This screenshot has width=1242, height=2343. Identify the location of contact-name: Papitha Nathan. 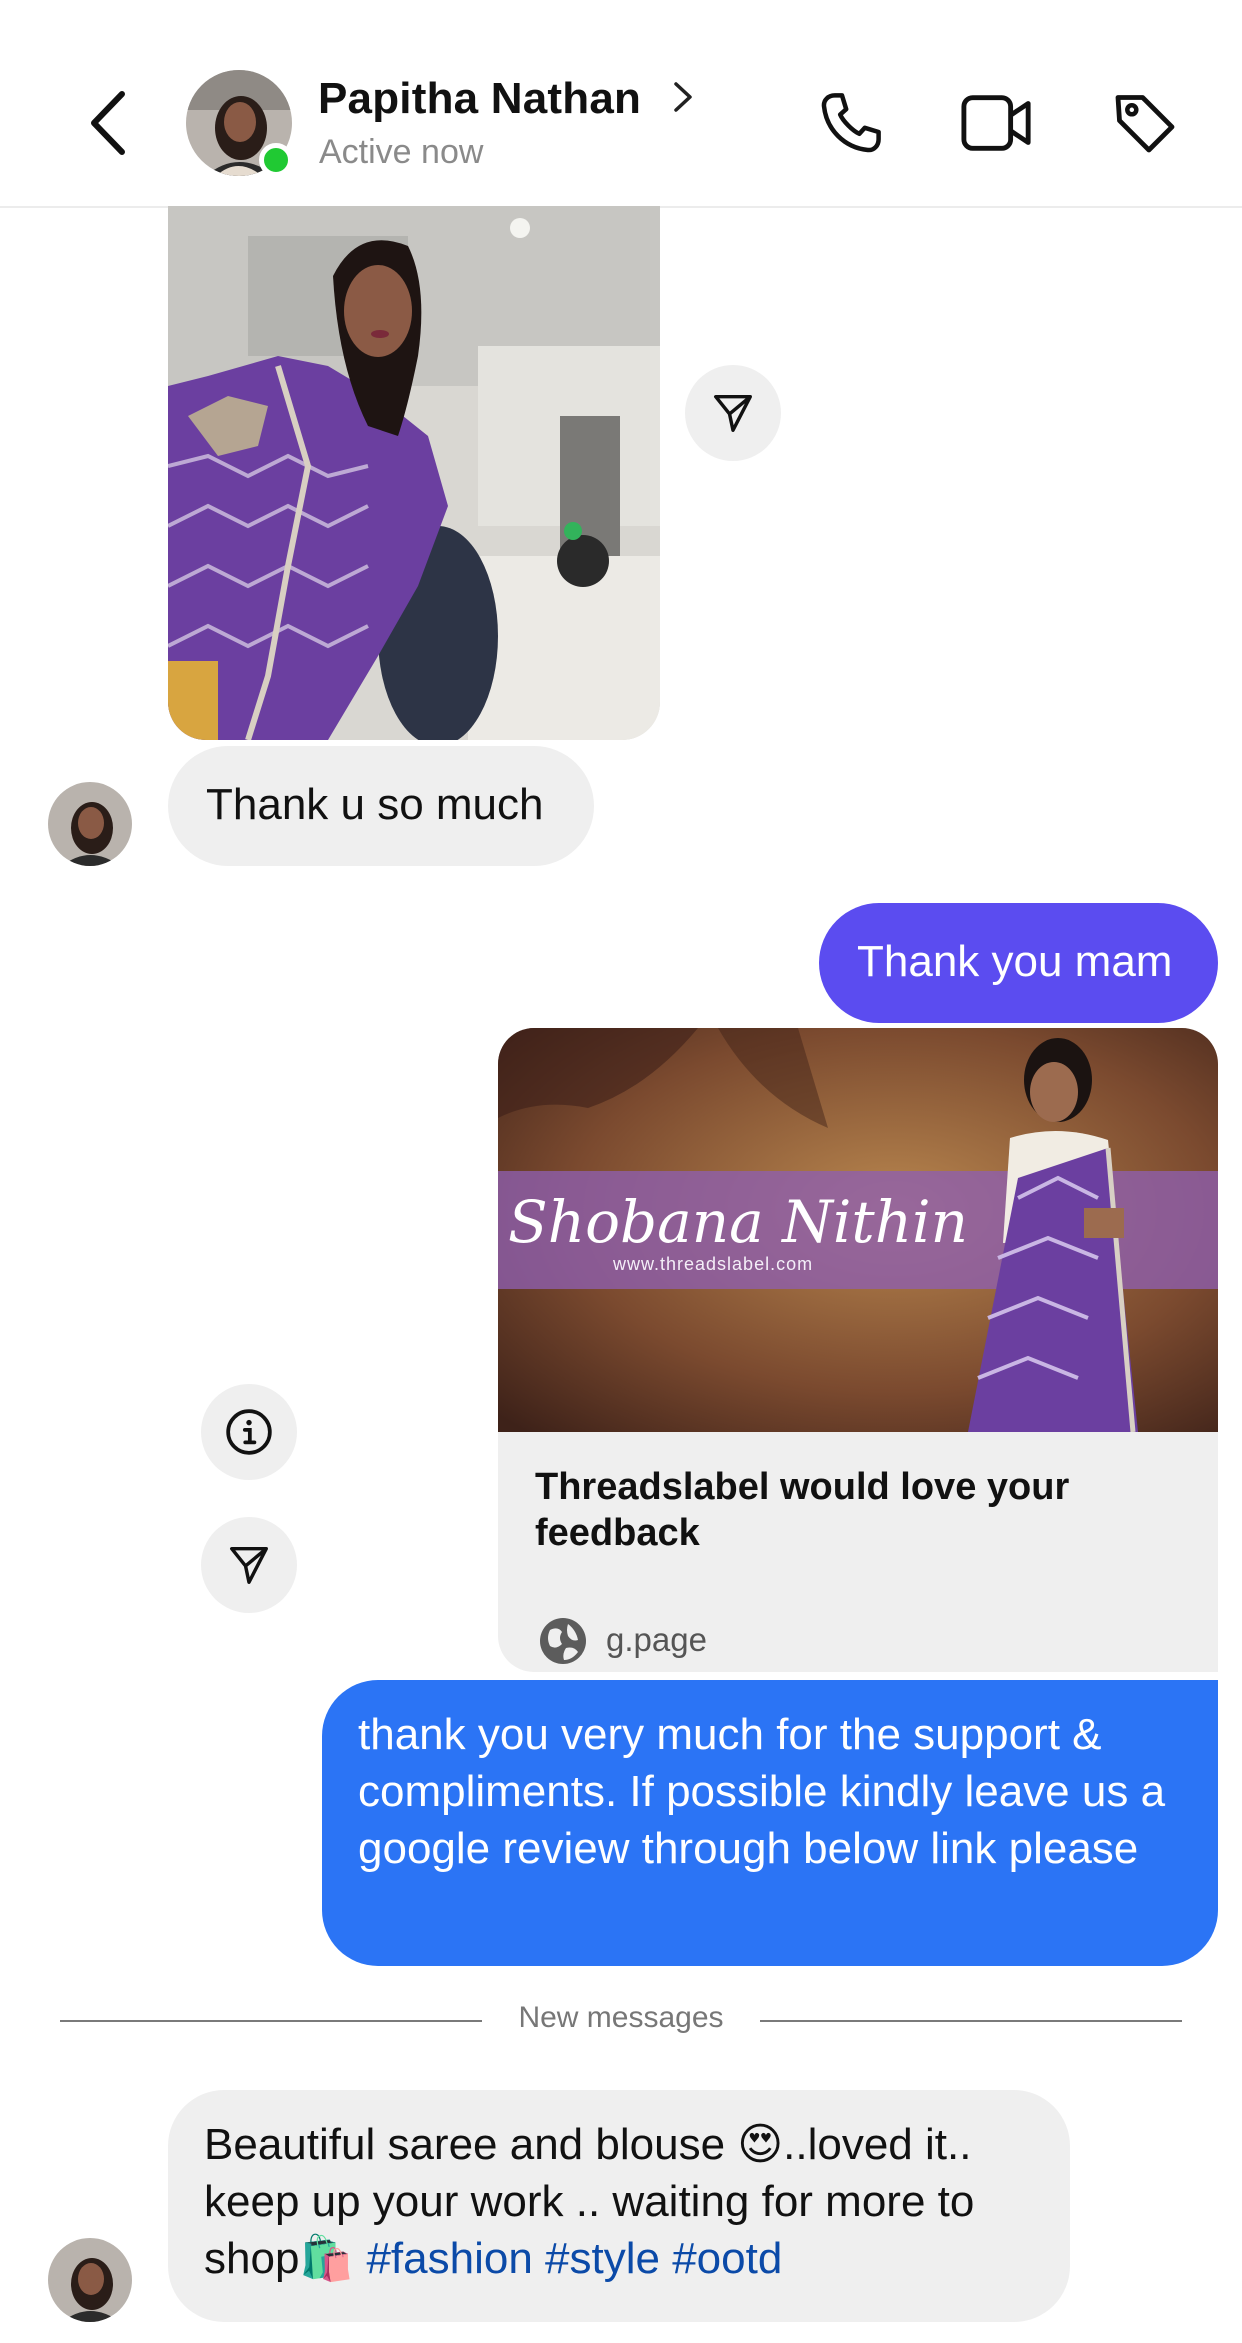
(479, 99).